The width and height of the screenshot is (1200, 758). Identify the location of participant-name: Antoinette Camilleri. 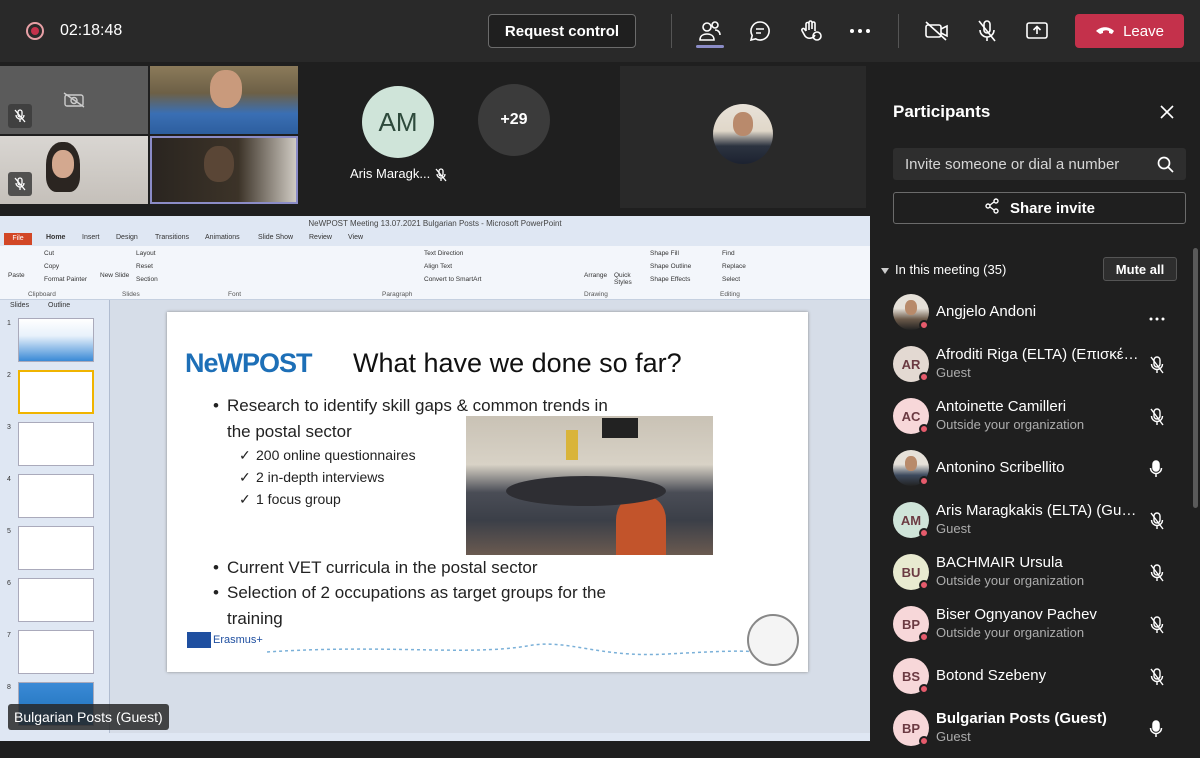
(1001, 406).